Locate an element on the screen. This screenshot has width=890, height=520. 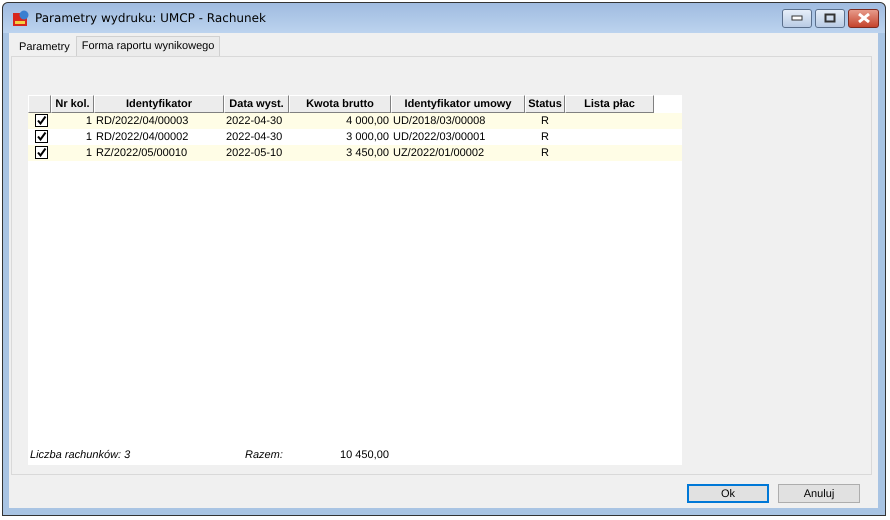
cancel-button: Anuluj is located at coordinates (819, 493).